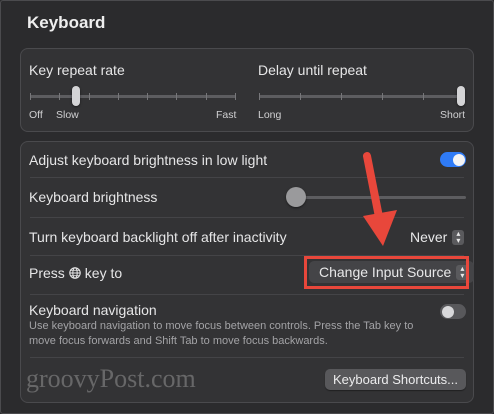  Describe the element at coordinates (67, 115) in the screenshot. I see `key-repeat-slow-label: Slow` at that location.